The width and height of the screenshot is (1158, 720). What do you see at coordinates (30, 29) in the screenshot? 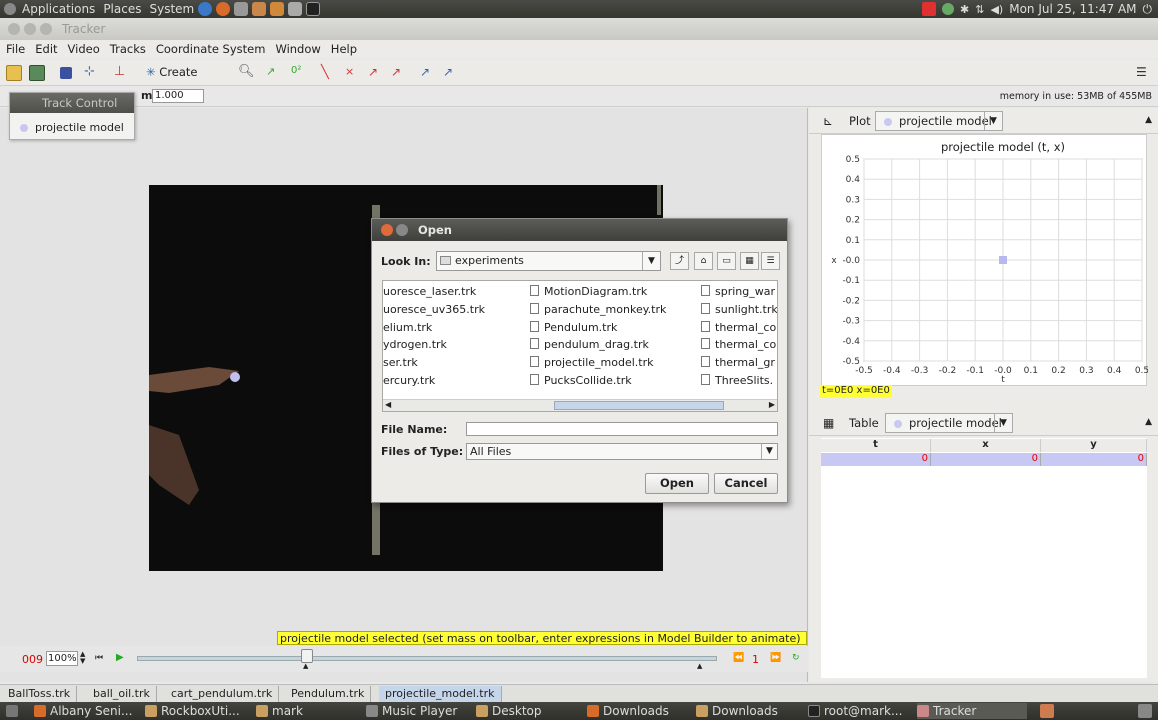
I see `minimize-window-icon` at bounding box center [30, 29].